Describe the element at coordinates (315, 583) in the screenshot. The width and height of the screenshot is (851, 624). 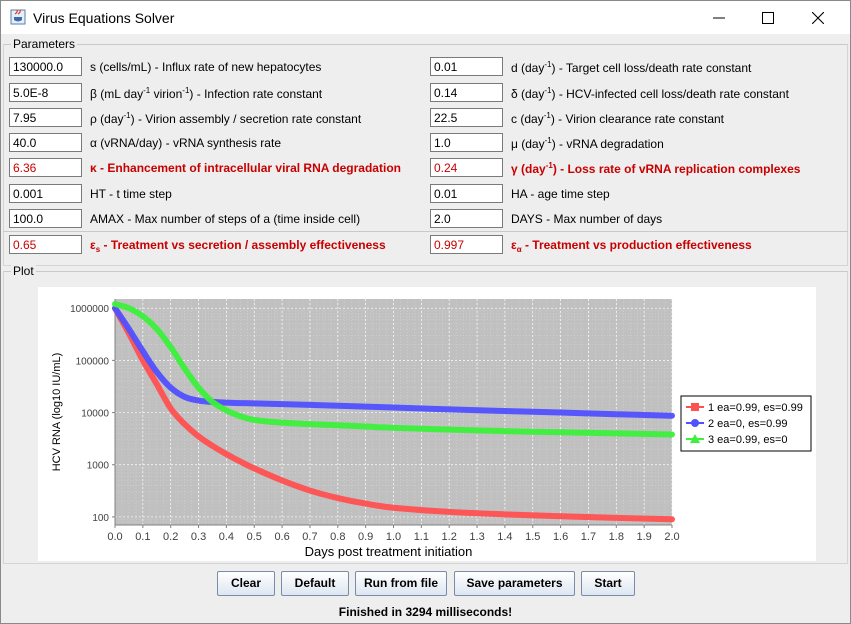
I see `default-button: Default` at that location.